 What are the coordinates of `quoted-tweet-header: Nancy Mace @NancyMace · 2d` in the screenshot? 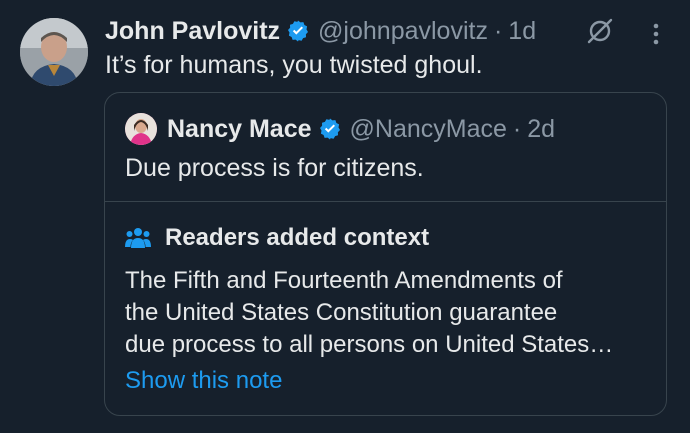 It's located at (340, 129).